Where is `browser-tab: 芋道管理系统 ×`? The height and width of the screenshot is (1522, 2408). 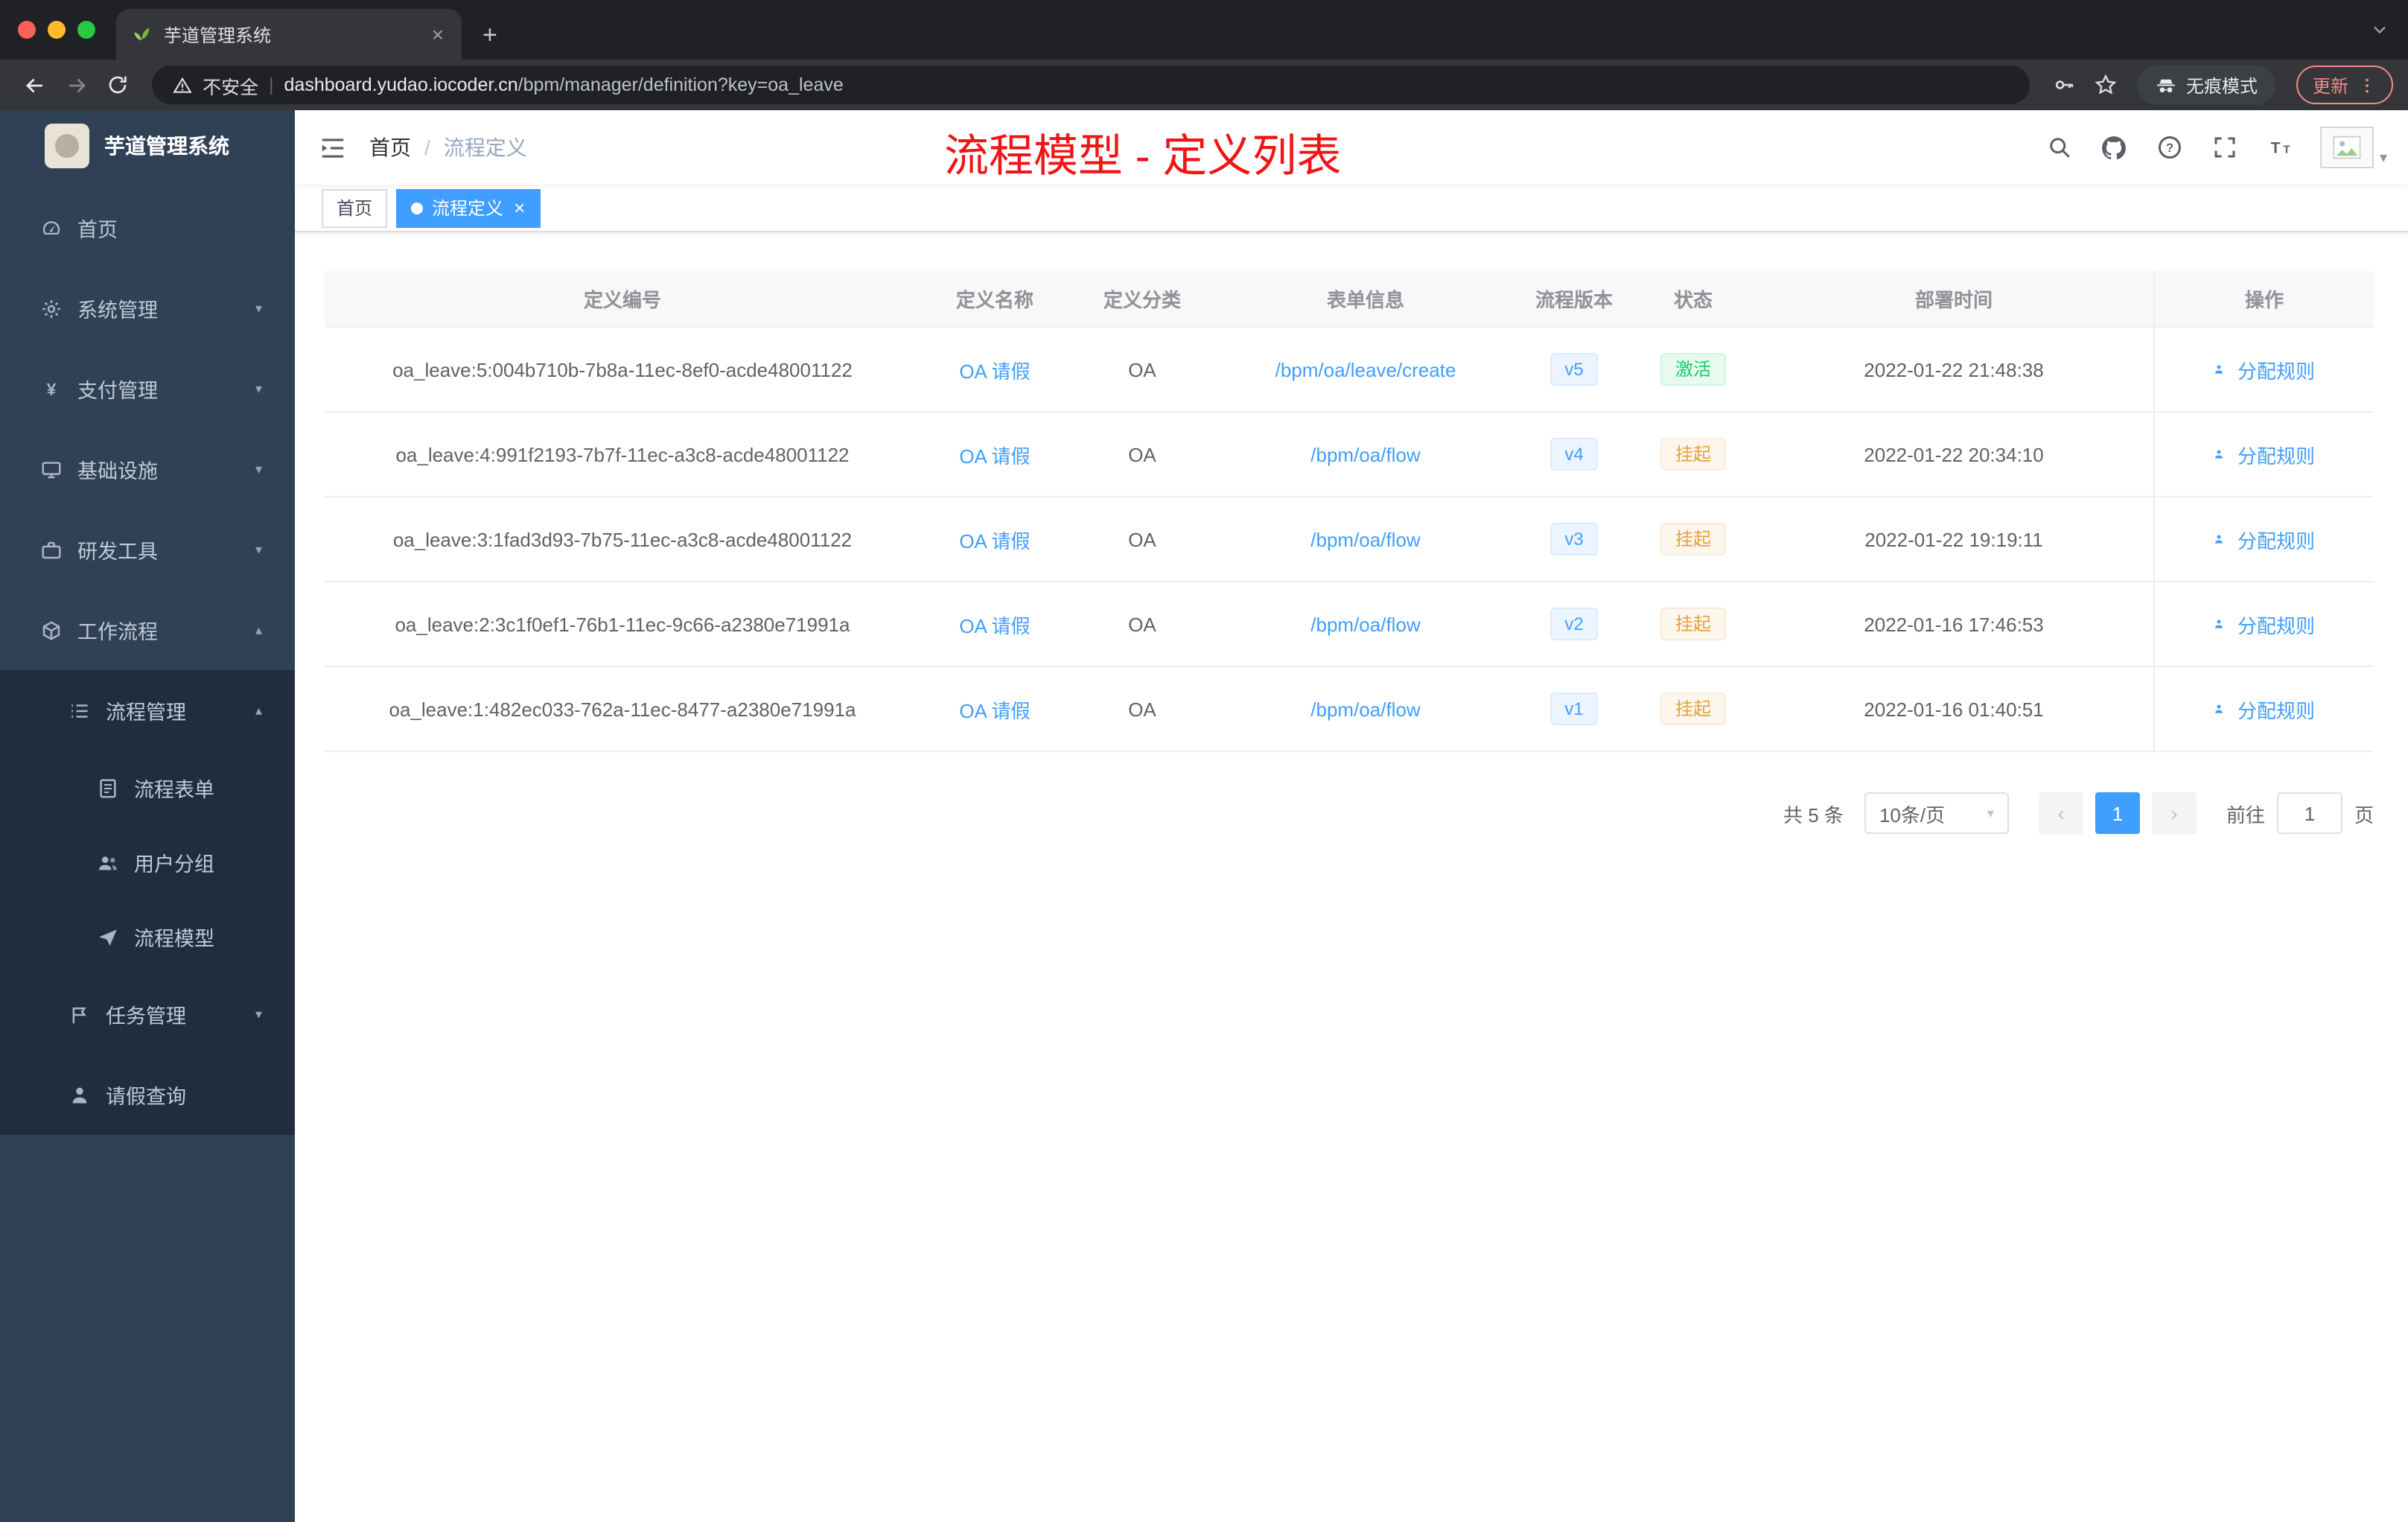
browser-tab: 芋道管理系统 × is located at coordinates (289, 34).